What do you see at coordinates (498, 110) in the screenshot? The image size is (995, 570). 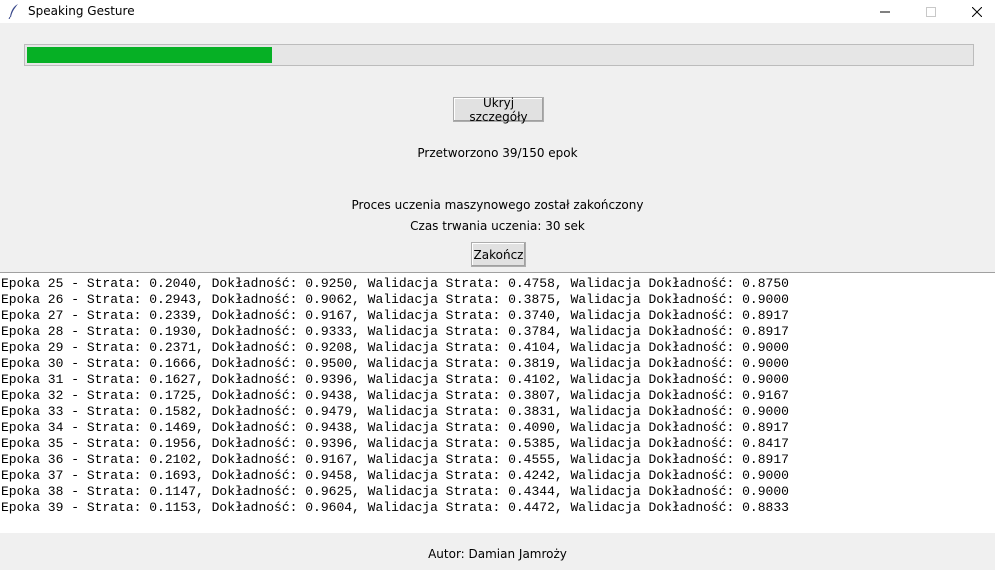 I see `hide-details-button: Ukryj szczegóły` at bounding box center [498, 110].